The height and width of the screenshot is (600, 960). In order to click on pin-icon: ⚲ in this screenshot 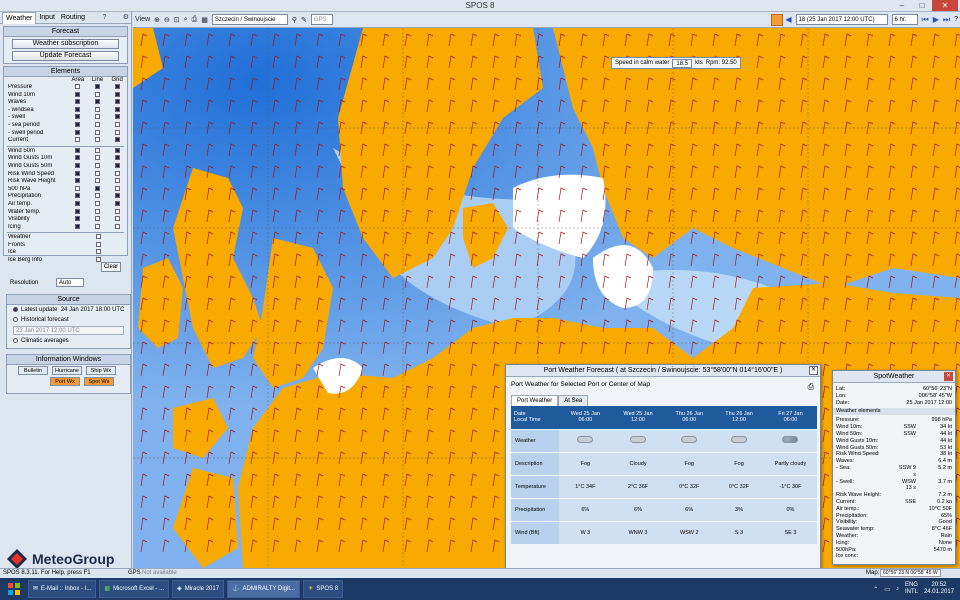, I will do `click(294, 20)`.